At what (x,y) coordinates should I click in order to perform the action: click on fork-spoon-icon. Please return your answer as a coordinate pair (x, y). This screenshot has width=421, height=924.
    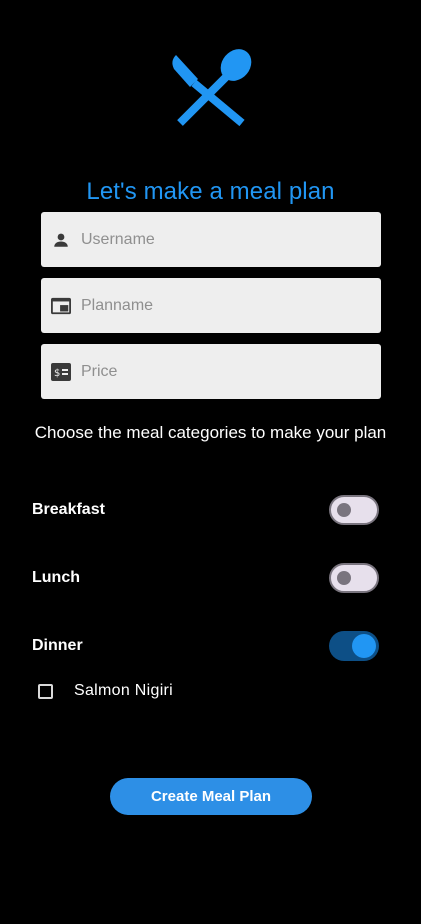
    Looking at the image, I should click on (212, 88).